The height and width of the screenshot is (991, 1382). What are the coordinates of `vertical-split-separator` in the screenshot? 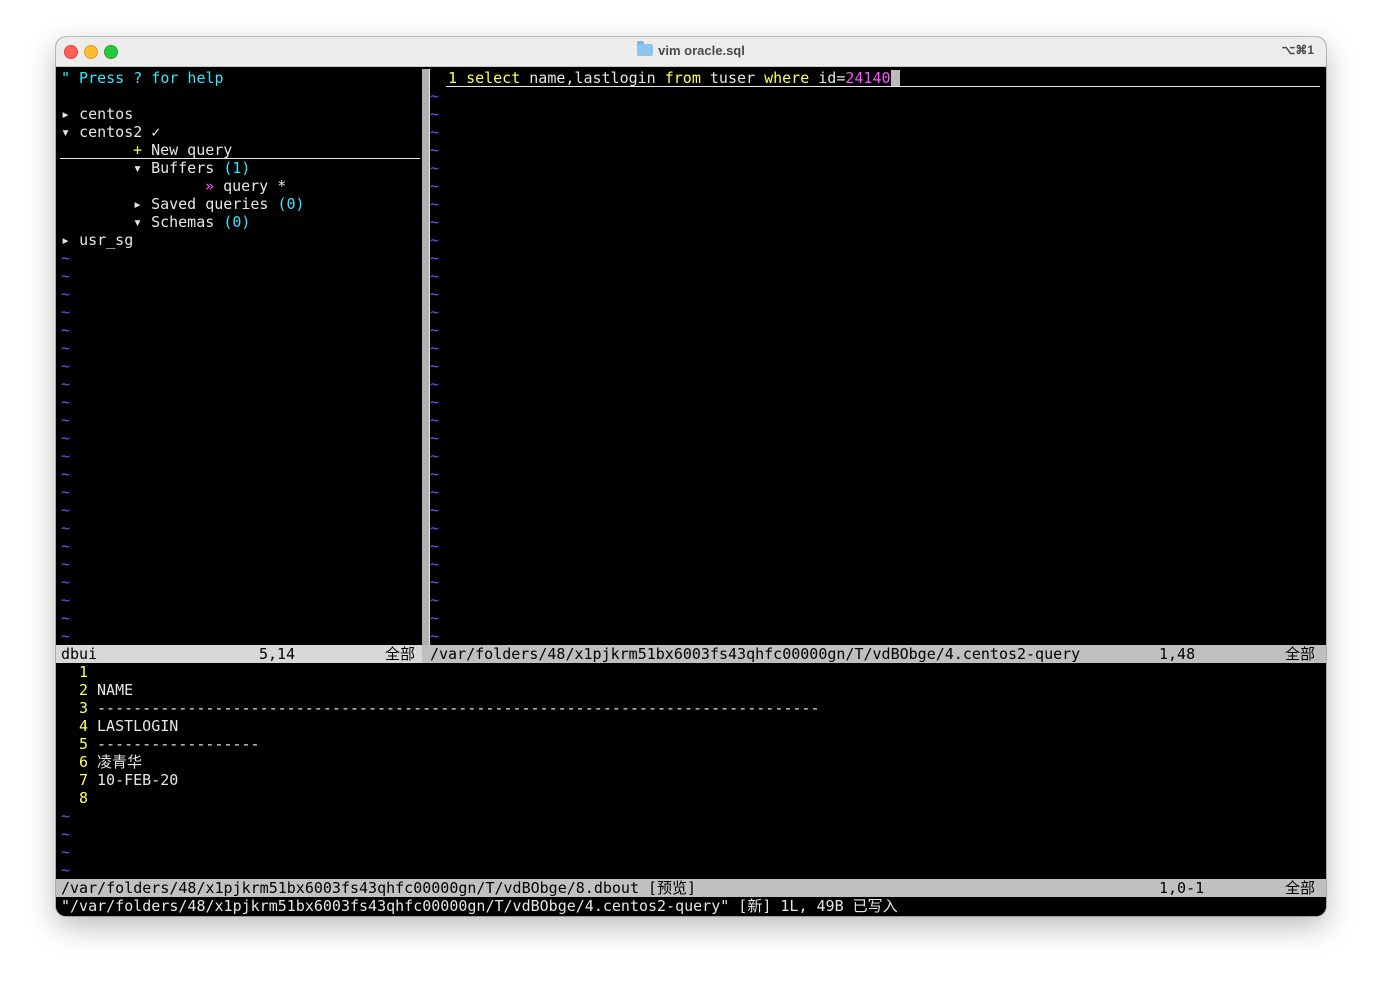 It's located at (425, 357).